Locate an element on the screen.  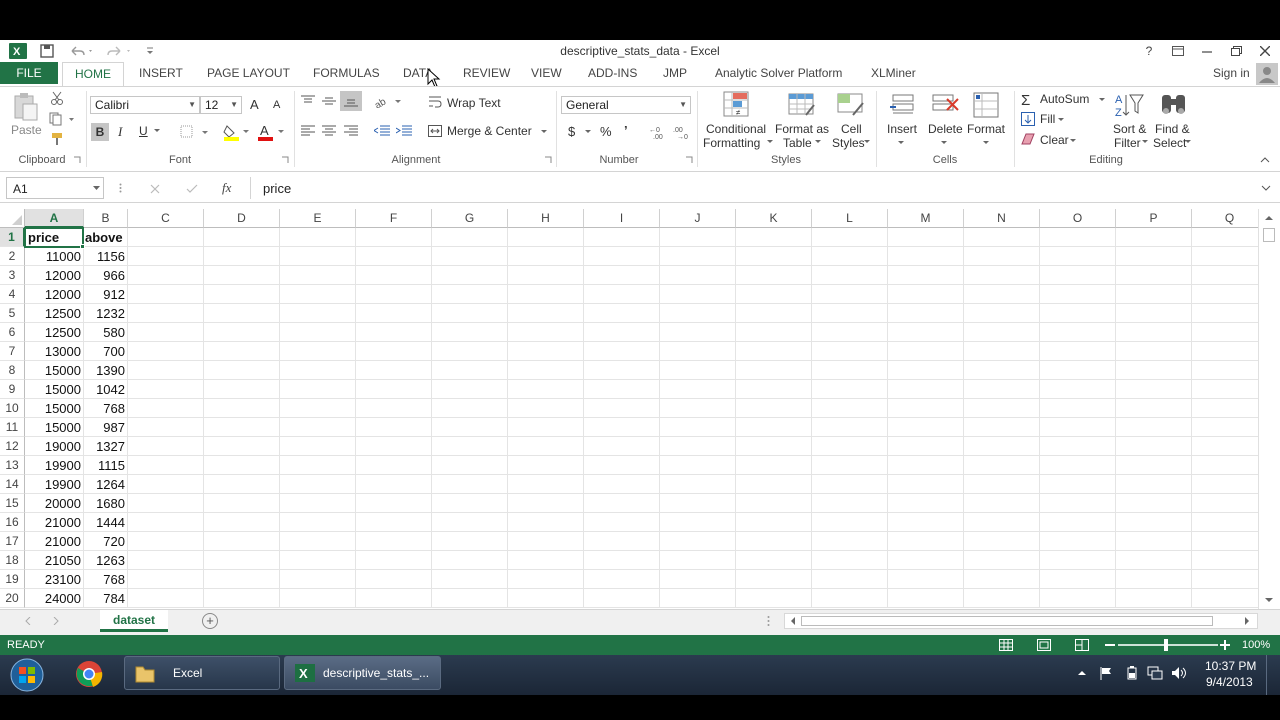
sheet-tab-dataset: dataset is located at coordinates (134, 621).